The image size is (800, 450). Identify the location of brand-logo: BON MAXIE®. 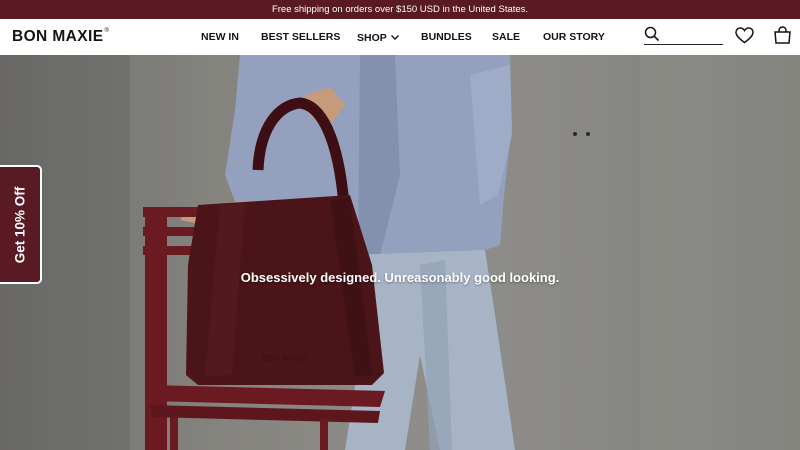
(60, 37).